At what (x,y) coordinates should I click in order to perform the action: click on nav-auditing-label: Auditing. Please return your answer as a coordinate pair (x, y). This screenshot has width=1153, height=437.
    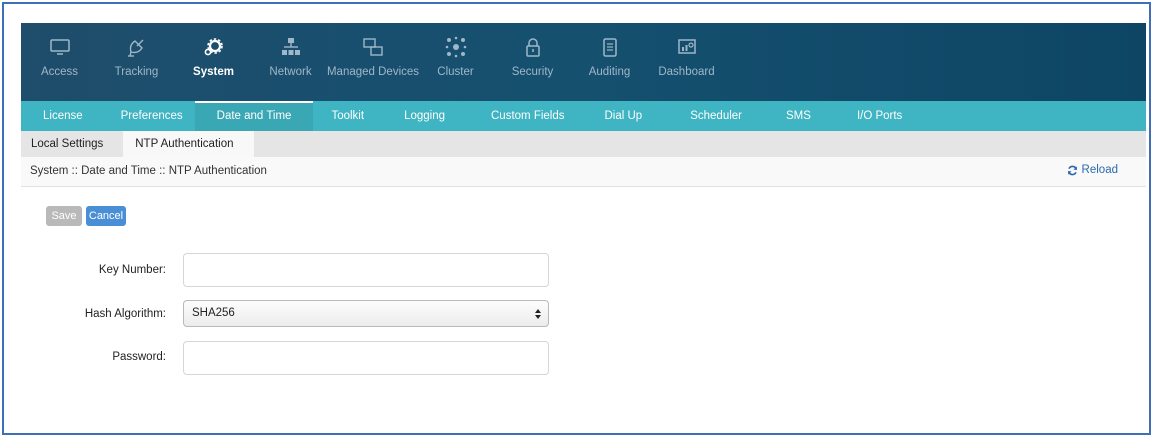
    Looking at the image, I should click on (609, 72).